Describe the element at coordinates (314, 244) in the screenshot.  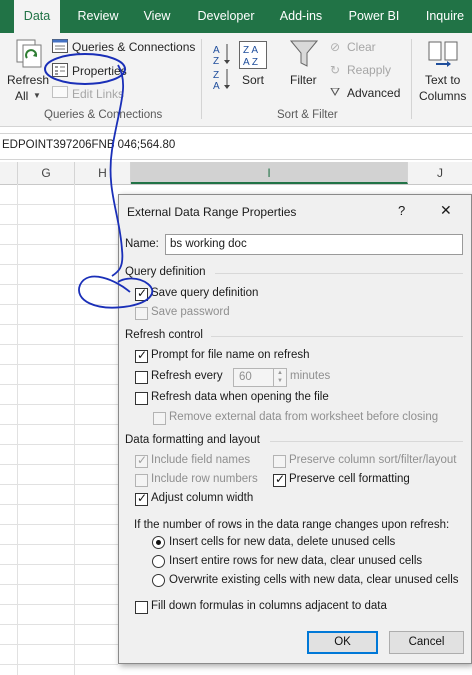
I see `name-input: bs working doc` at that location.